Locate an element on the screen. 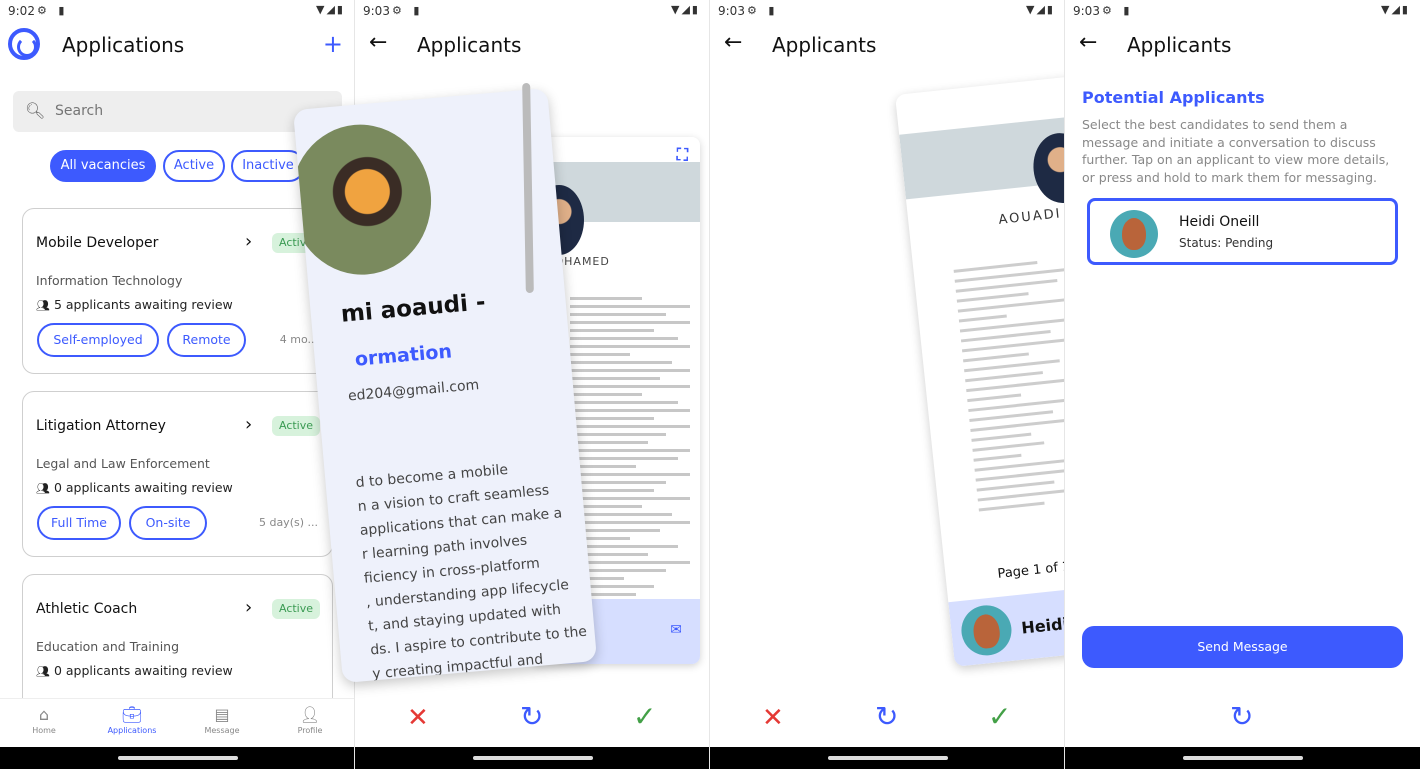  page-title: Applications is located at coordinates (123, 45).